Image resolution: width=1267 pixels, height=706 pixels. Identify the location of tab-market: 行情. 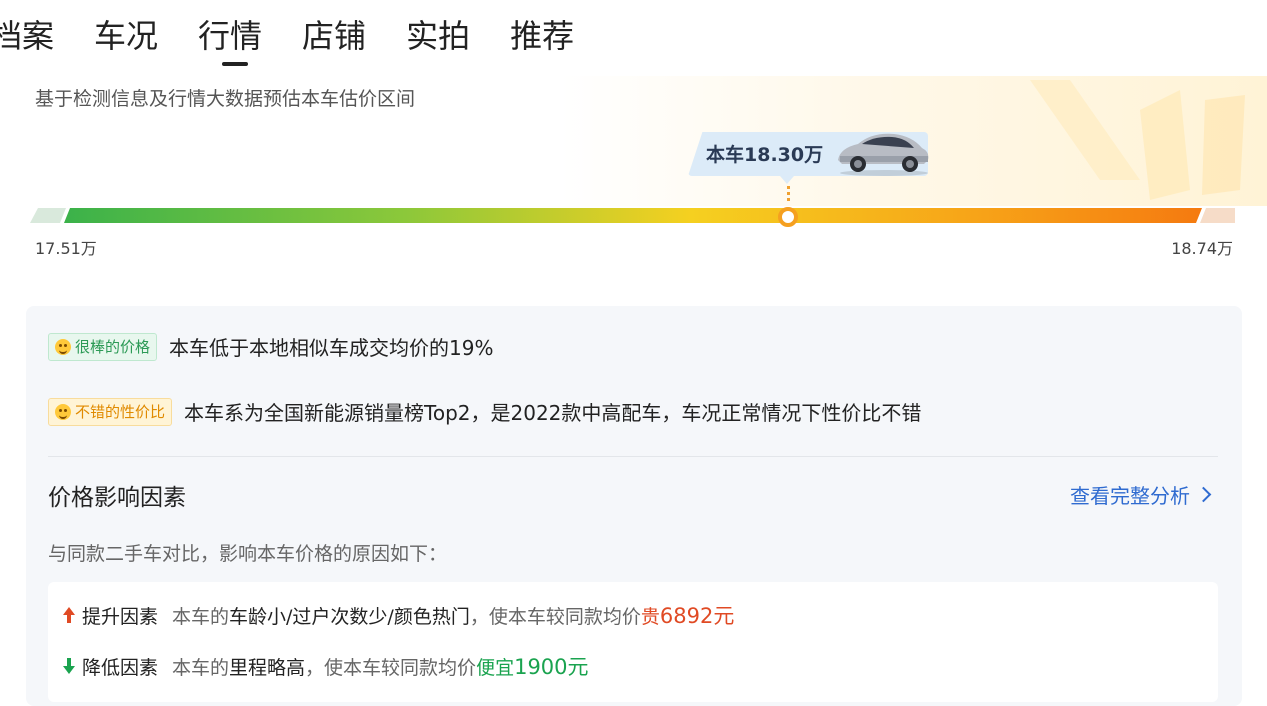
(230, 40).